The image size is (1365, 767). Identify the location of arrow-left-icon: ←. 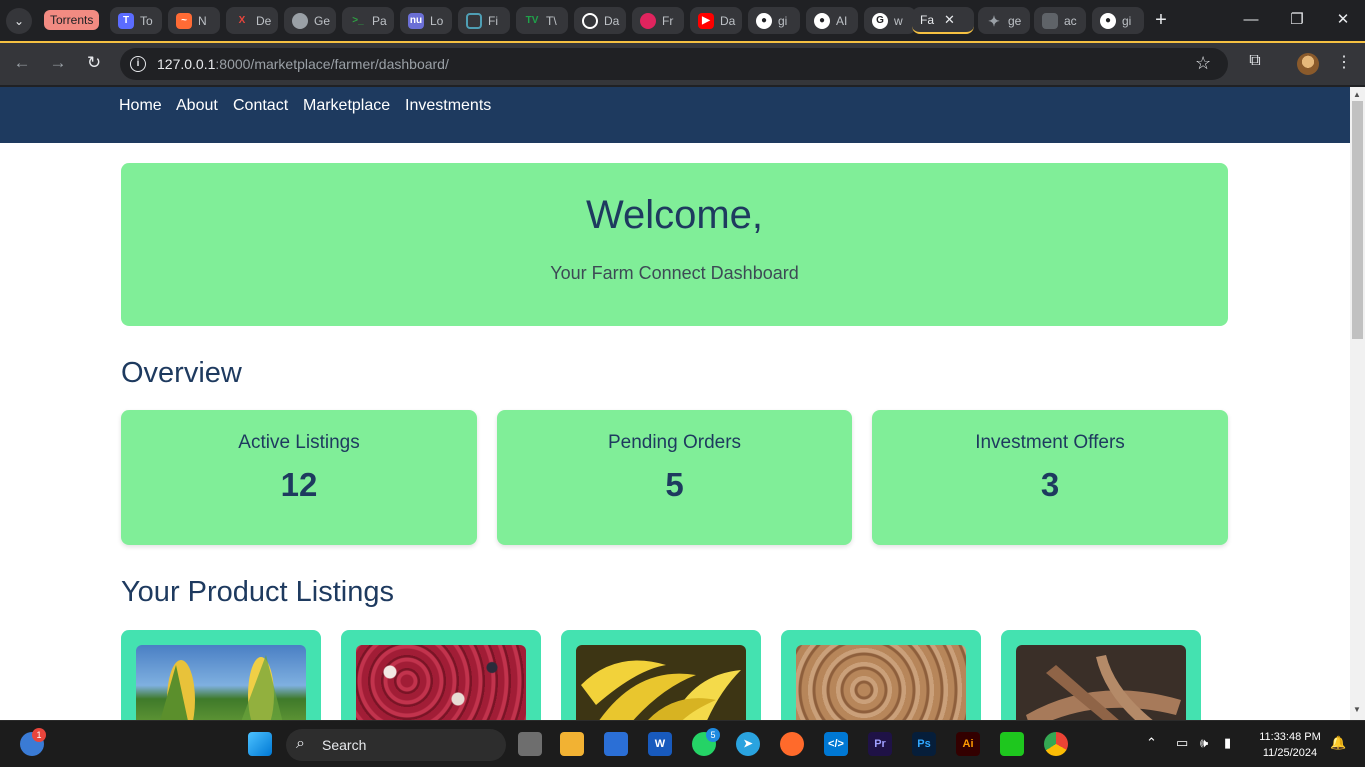
(22, 62).